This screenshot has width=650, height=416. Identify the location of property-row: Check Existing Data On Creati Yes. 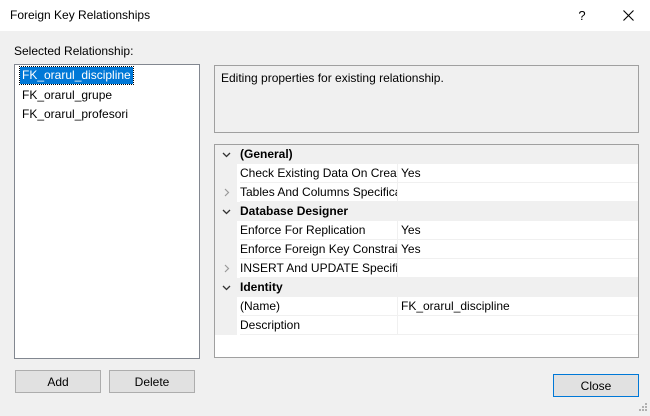
(426, 173).